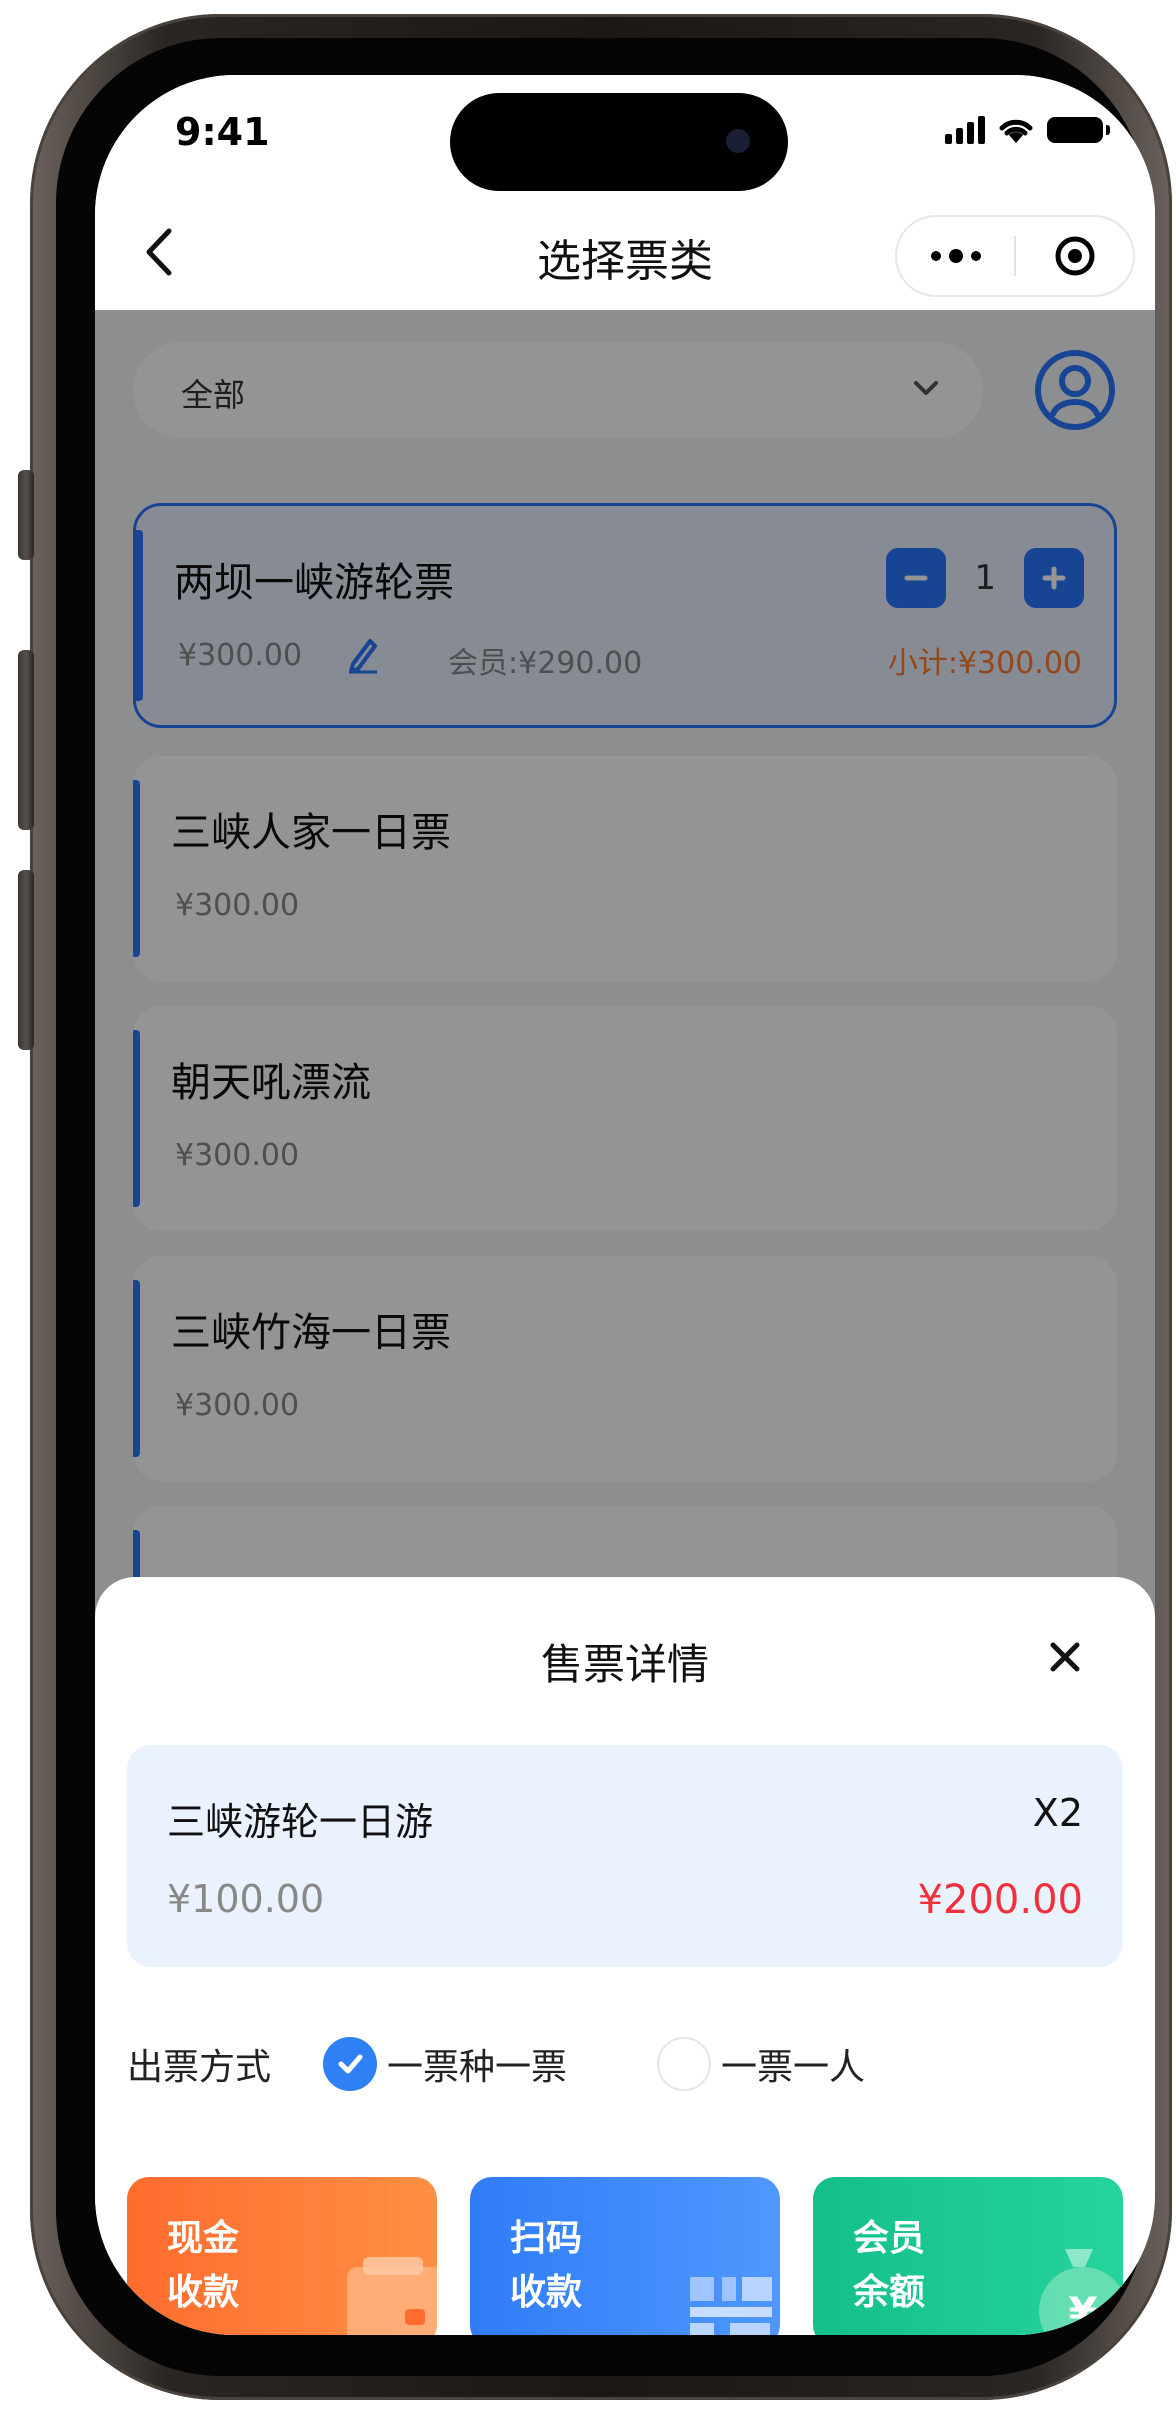 The image size is (1176, 2412). Describe the element at coordinates (625, 1856) in the screenshot. I see `order-summary-card: 三峡游轮一日游 X2 ¥100.00 ¥200.00` at that location.